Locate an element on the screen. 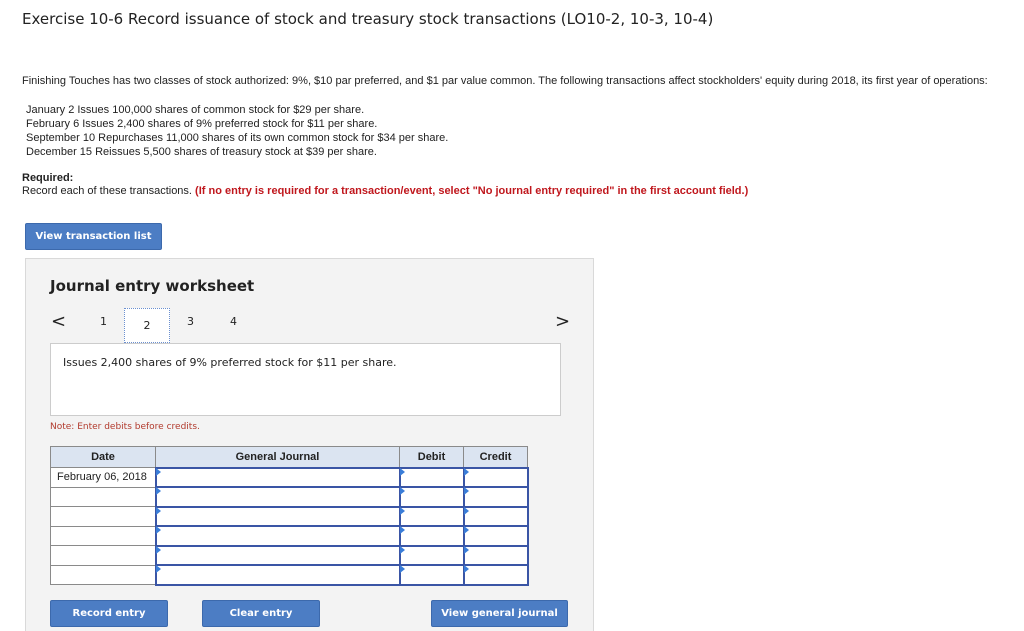  worksheet-page-4: 4 is located at coordinates (233, 321).